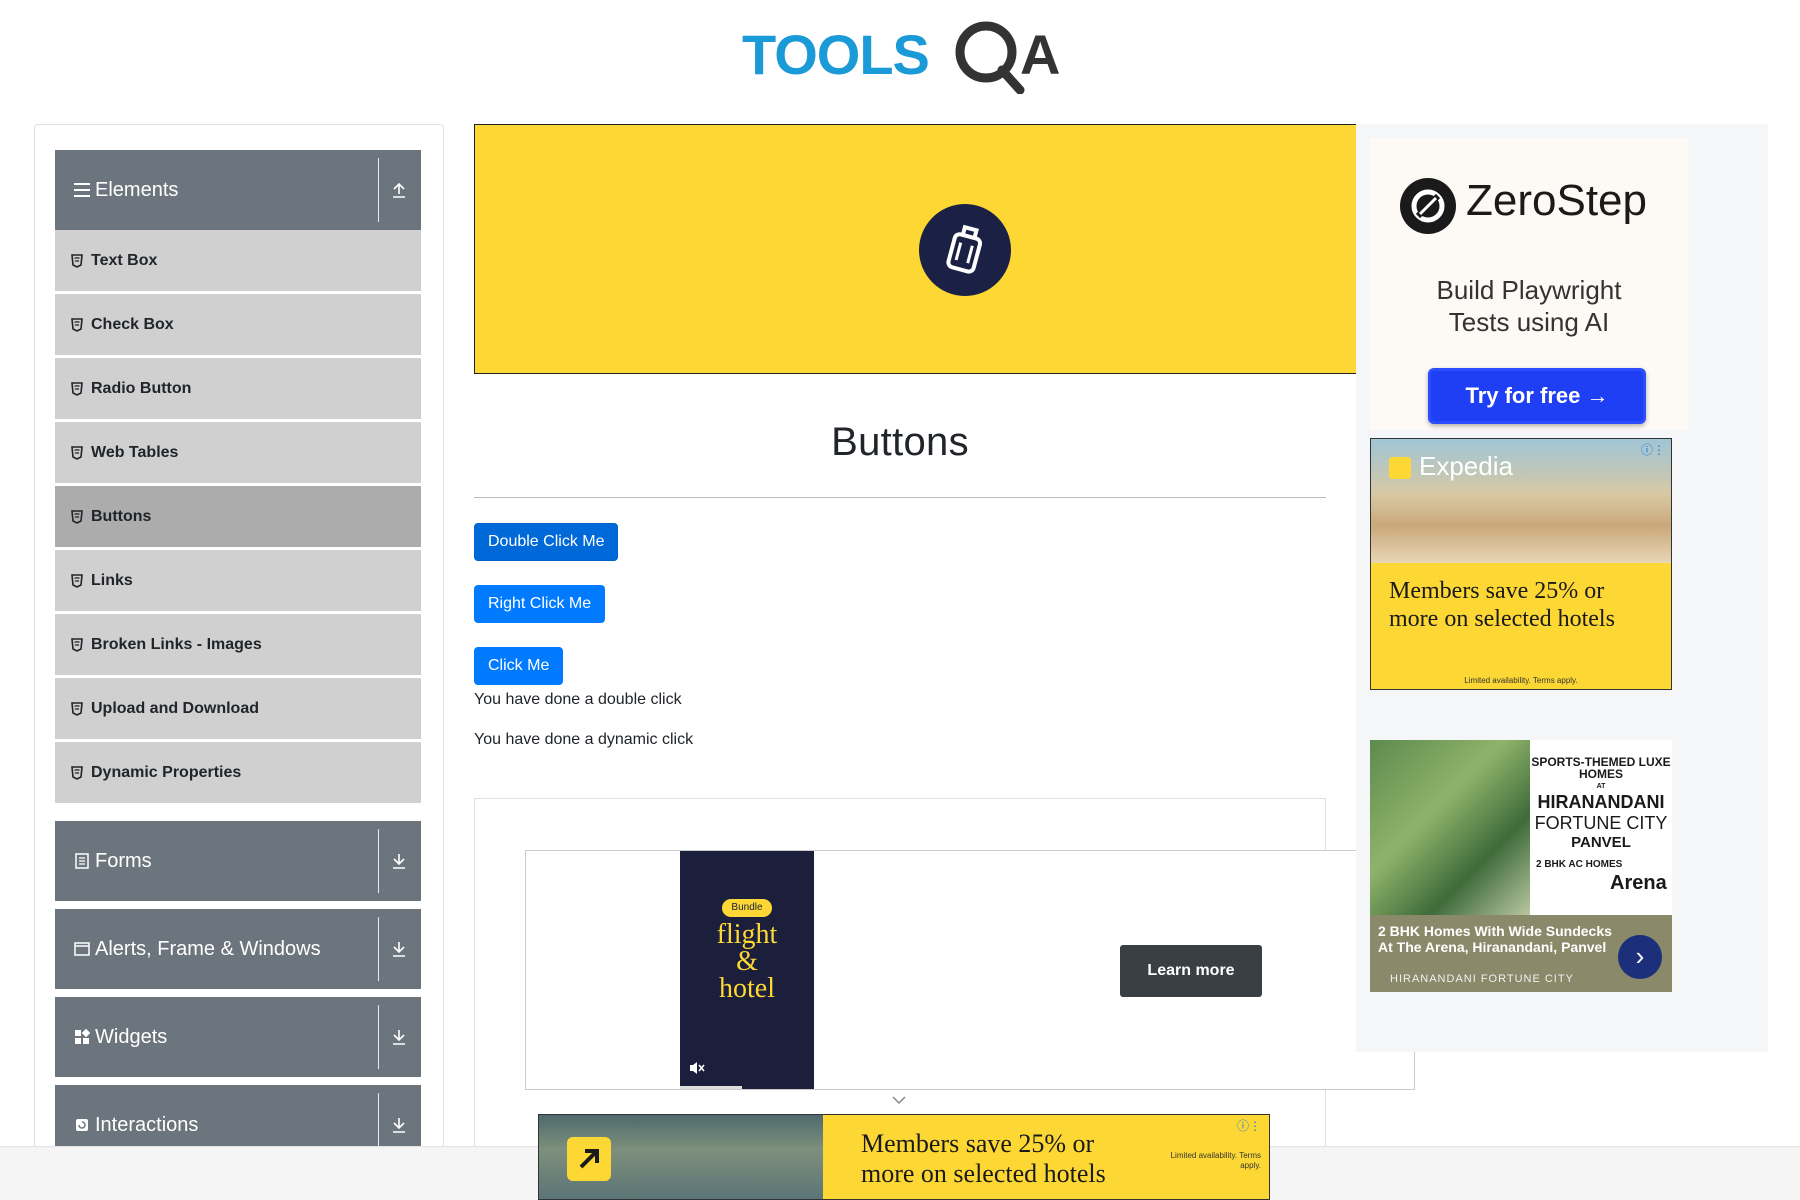 This screenshot has width=1800, height=1200. I want to click on sidebar-item-broken-links: Broken Links - Images, so click(238, 644).